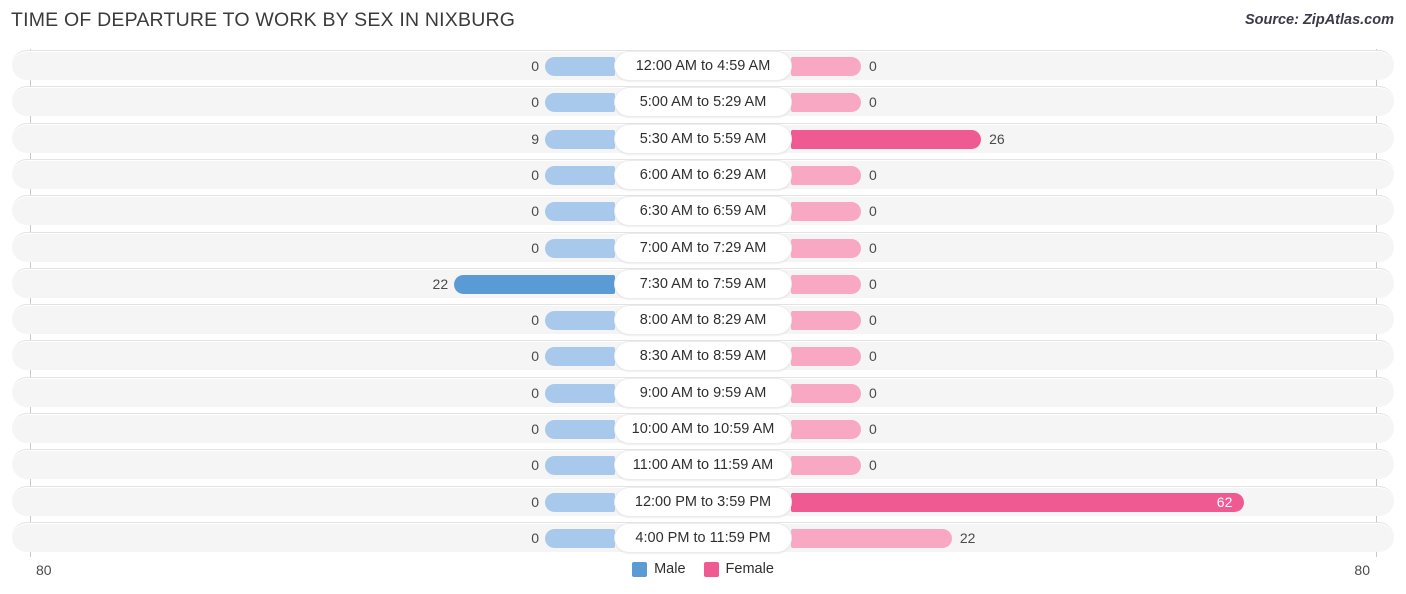 This screenshot has width=1406, height=594. I want to click on chart-row: 0 22 4:00 PM to 11:59 PM, so click(703, 536).